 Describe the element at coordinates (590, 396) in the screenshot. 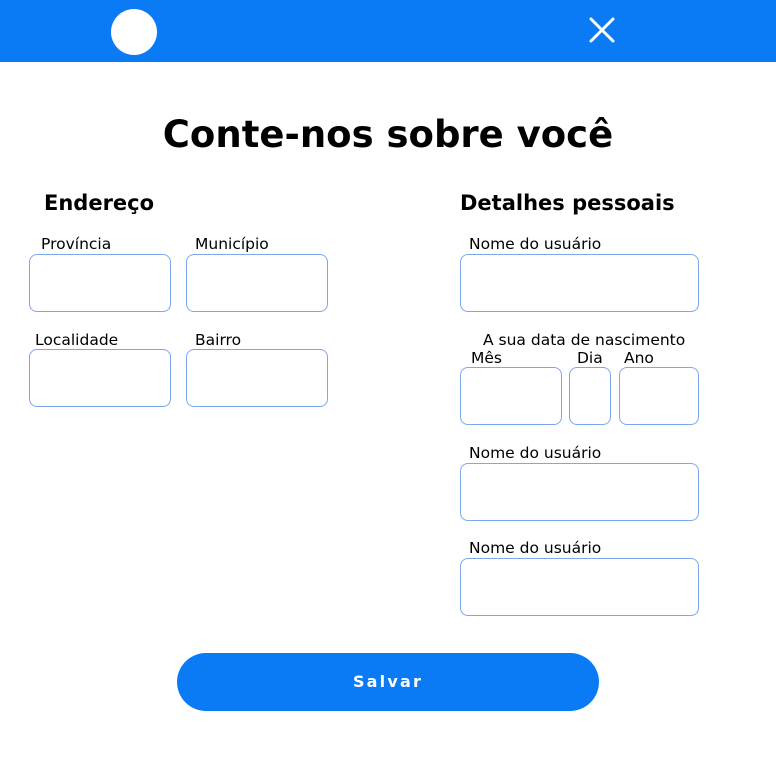

I see `day-input` at that location.